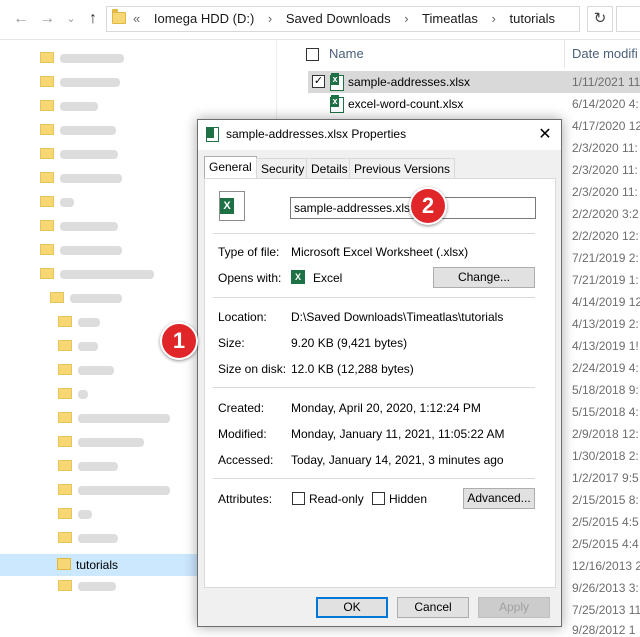  What do you see at coordinates (241, 408) in the screenshot?
I see `created-label: Created:` at bounding box center [241, 408].